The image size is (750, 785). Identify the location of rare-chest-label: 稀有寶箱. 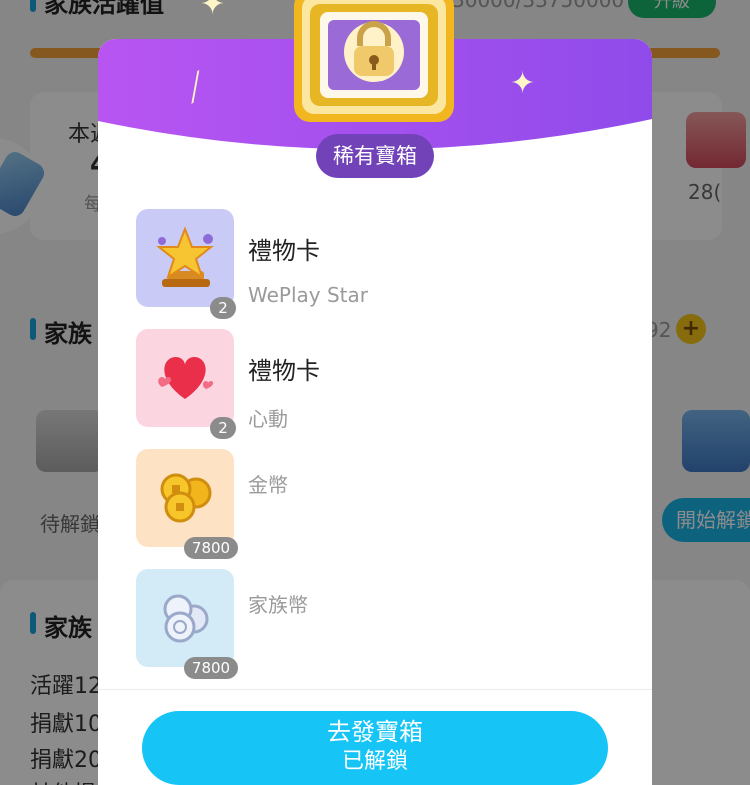
(375, 156).